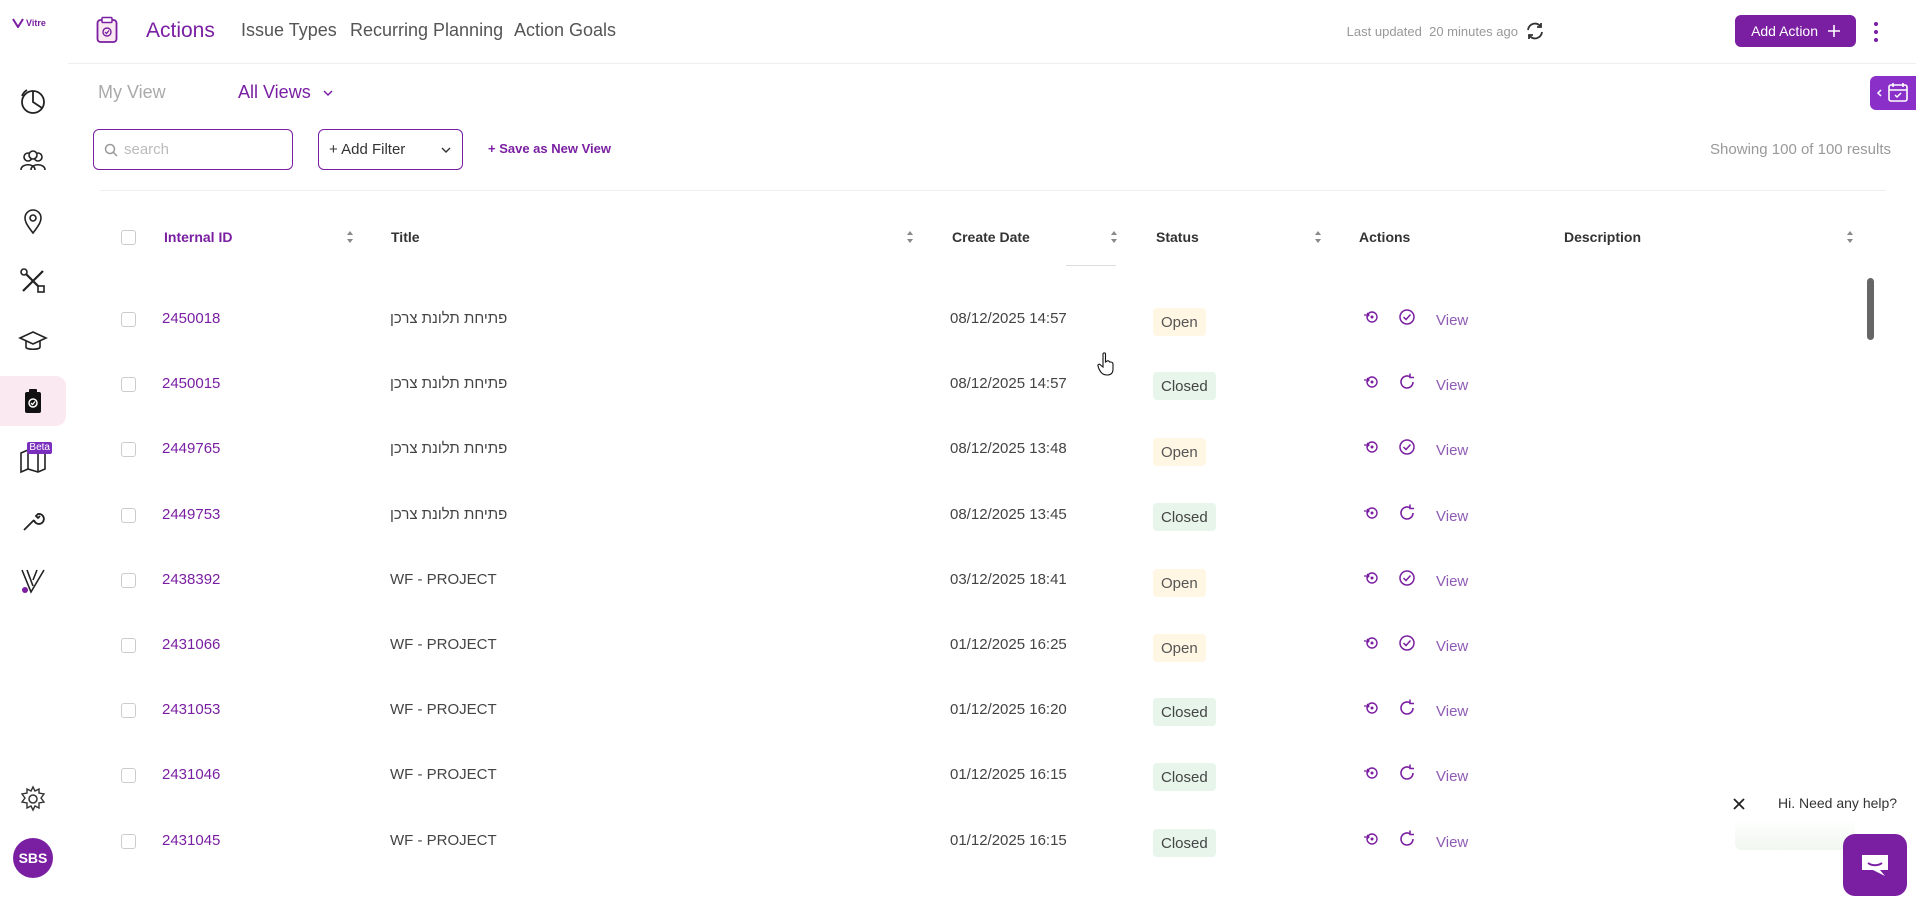  Describe the element at coordinates (1105, 364) in the screenshot. I see `hand-cursor-icon` at that location.